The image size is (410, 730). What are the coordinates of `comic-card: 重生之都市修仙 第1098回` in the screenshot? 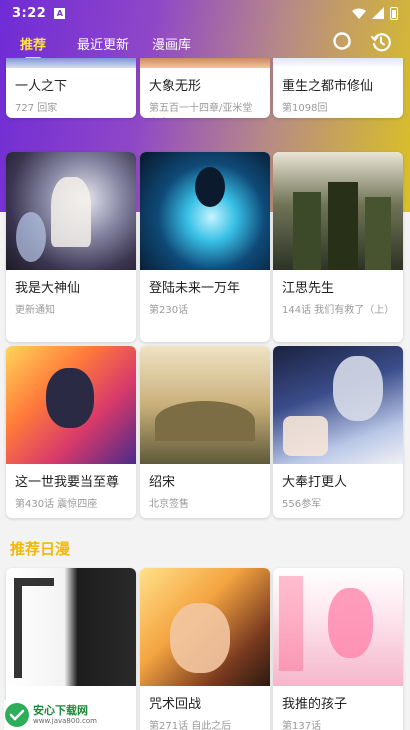 It's located at (338, 88).